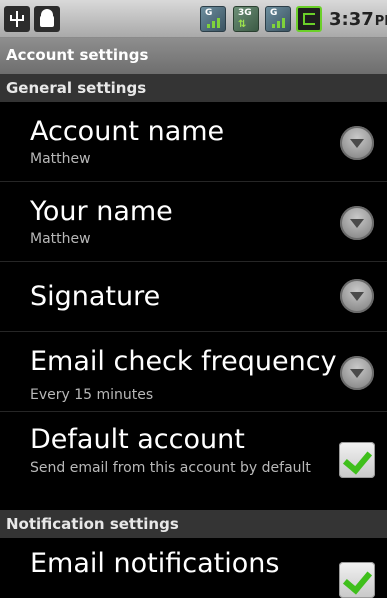  Describe the element at coordinates (137, 439) in the screenshot. I see `pref-title: Default account` at that location.